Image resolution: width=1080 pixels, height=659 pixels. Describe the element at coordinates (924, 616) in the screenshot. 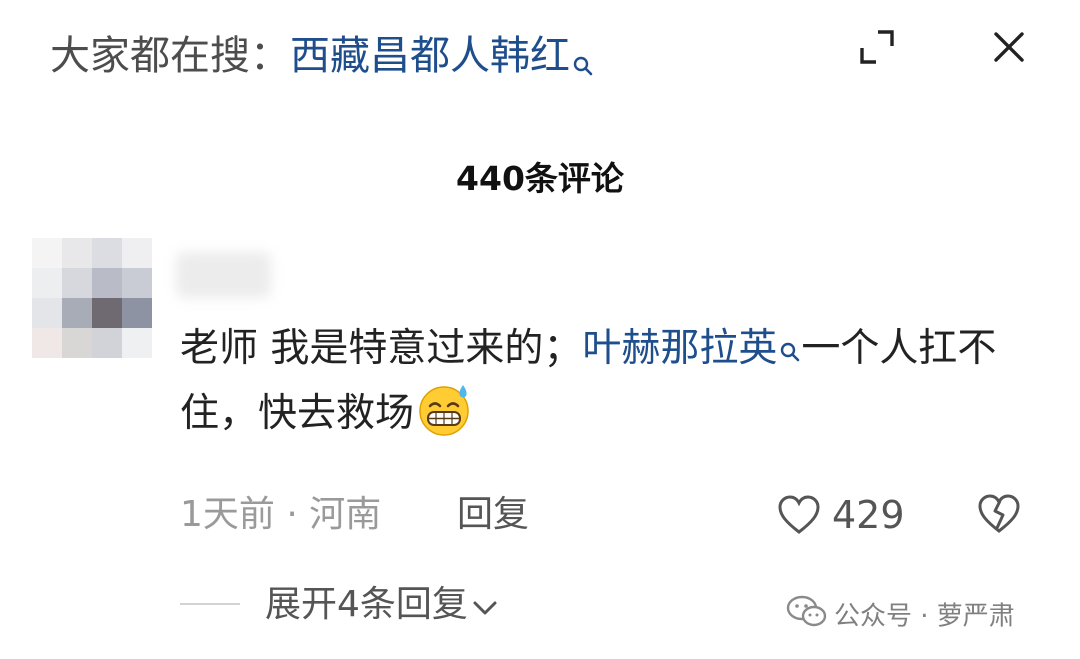

I see `watermark-text: 公众号 · 萝严肃` at that location.